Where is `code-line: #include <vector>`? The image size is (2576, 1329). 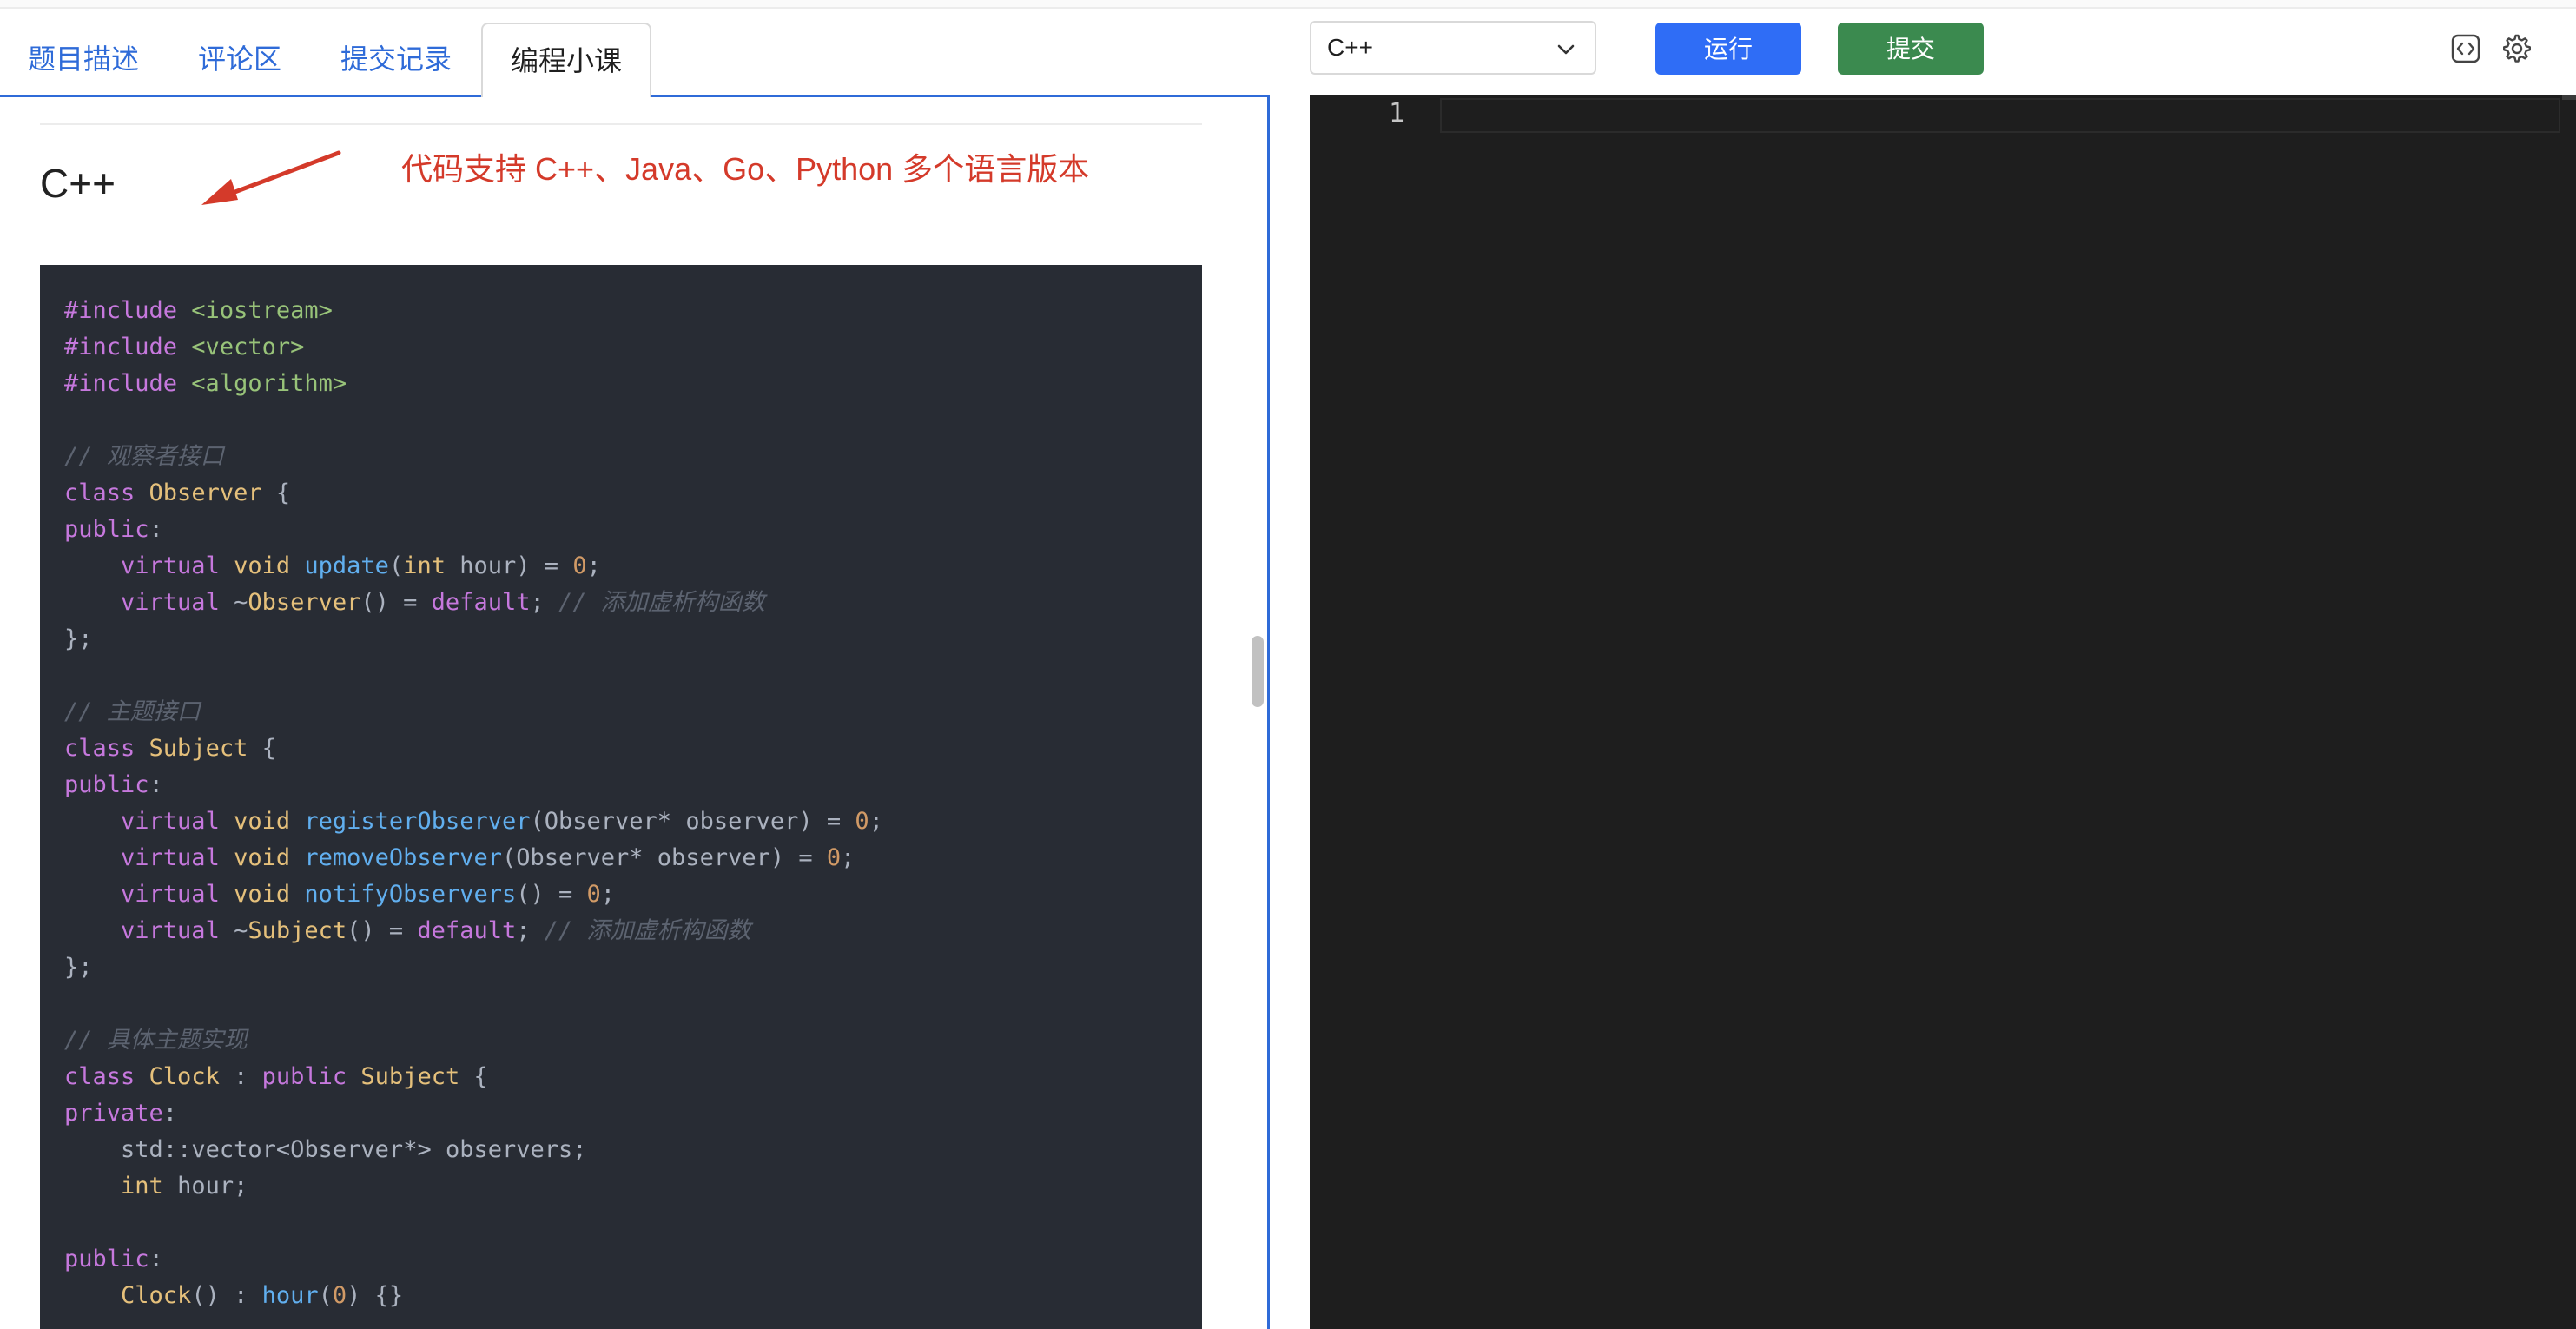 code-line: #include <vector> is located at coordinates (184, 347).